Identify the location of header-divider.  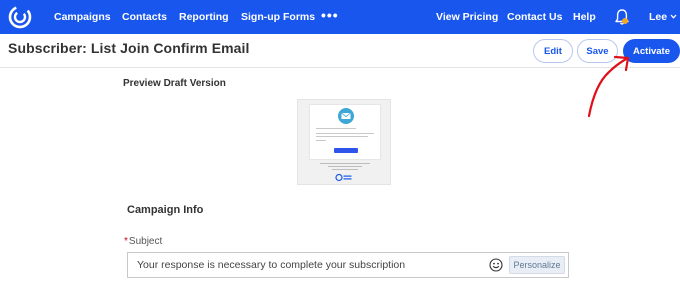
(340, 67).